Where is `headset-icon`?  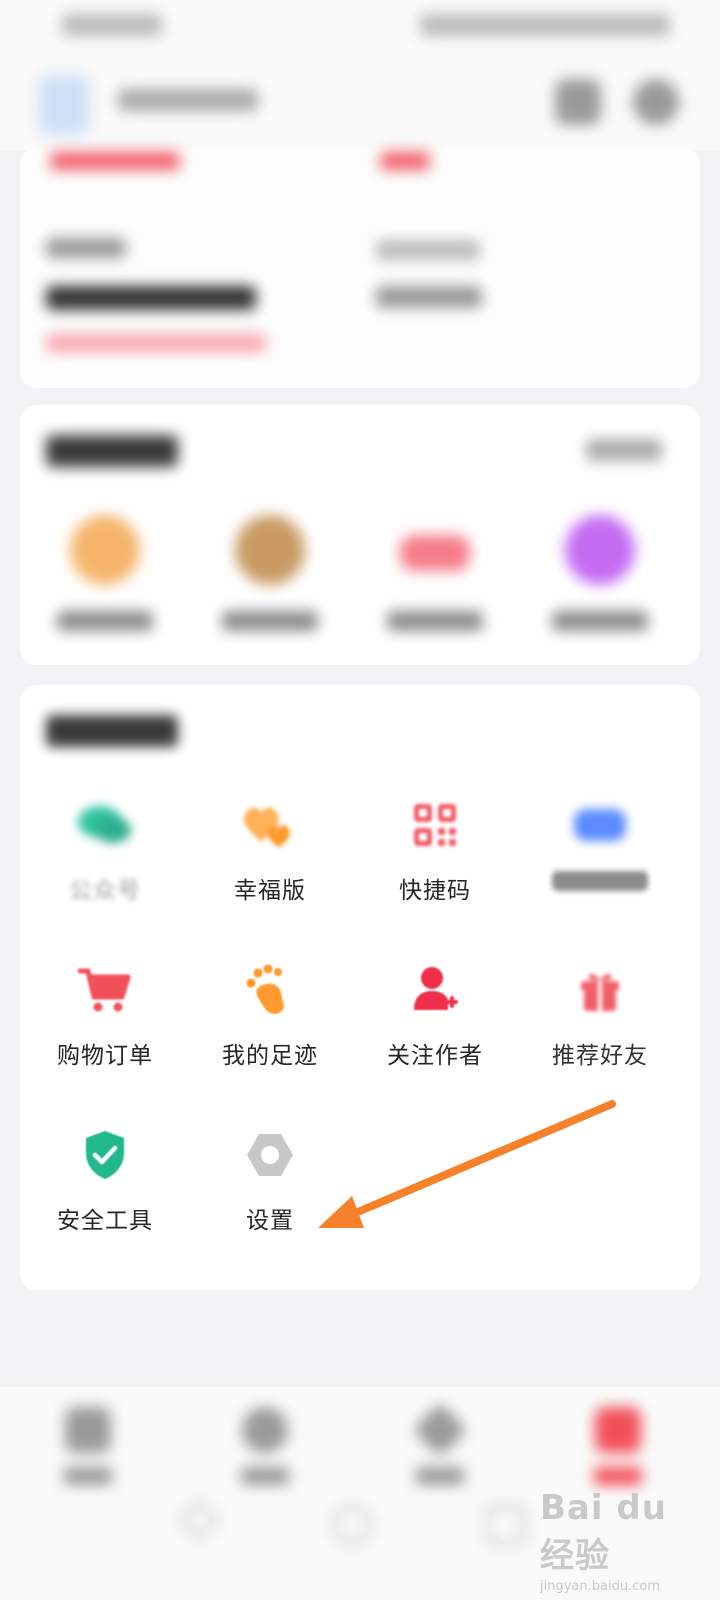
headset-icon is located at coordinates (656, 102).